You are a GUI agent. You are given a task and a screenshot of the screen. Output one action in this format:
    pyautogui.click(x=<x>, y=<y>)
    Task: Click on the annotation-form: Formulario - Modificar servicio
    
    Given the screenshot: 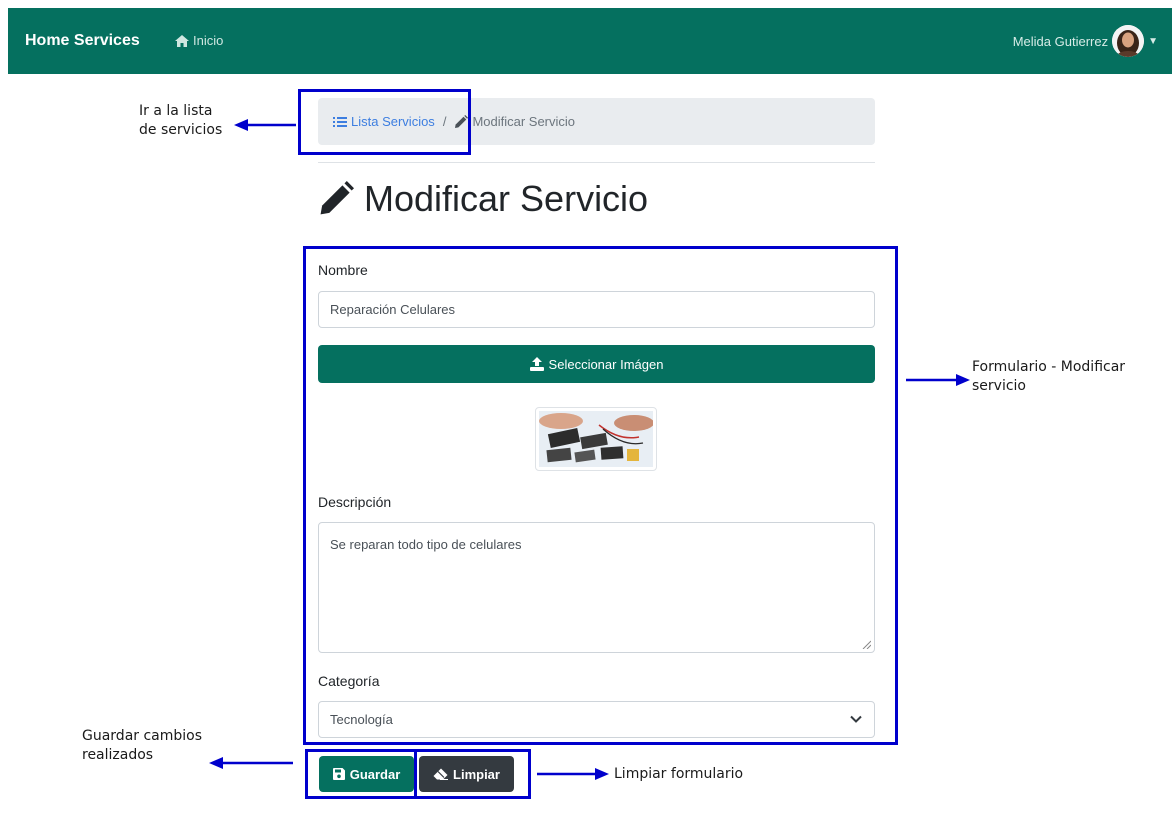 What is the action you would take?
    pyautogui.click(x=1048, y=377)
    